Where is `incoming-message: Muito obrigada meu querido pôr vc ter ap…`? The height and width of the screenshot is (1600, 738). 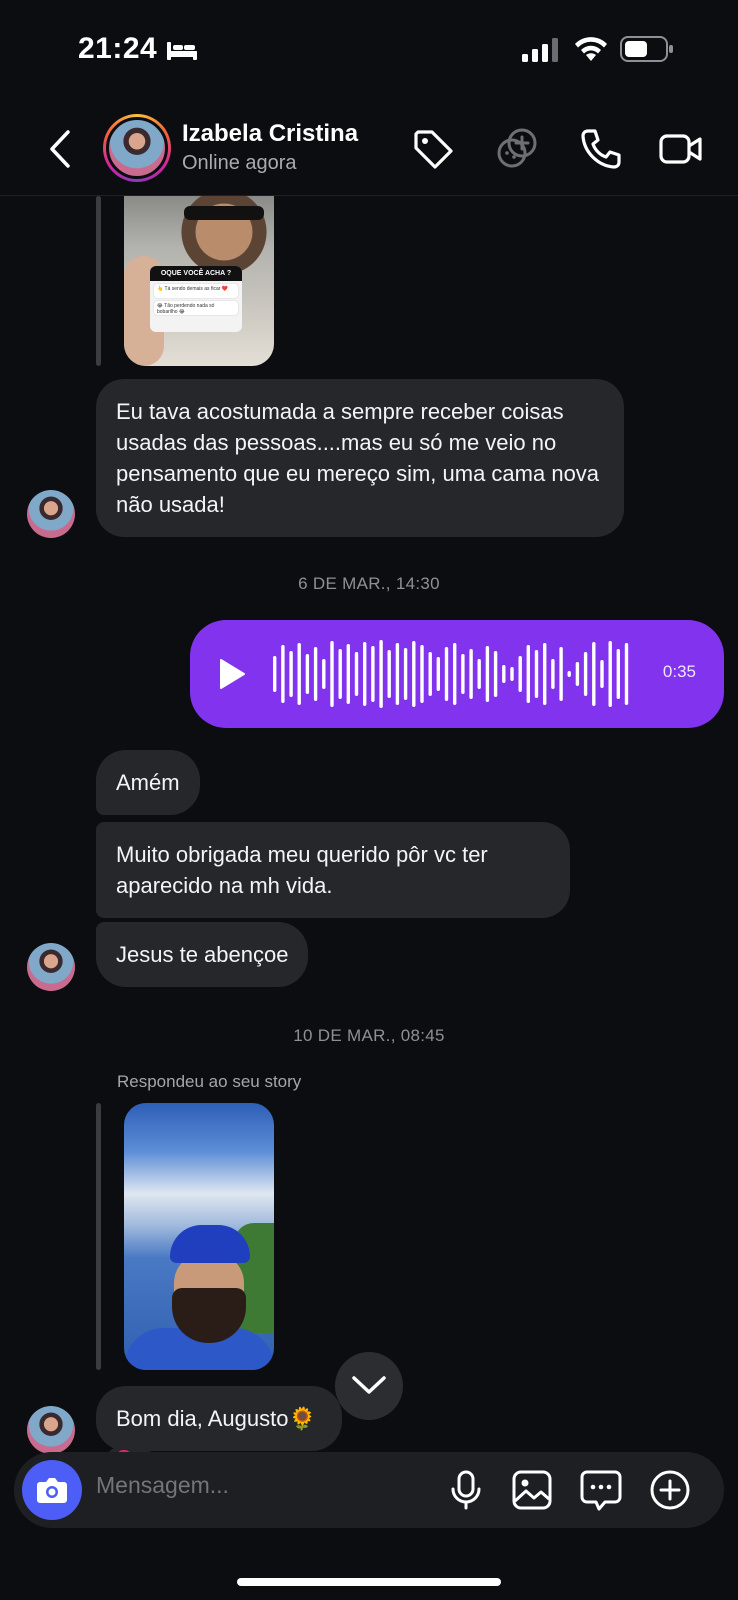 incoming-message: Muito obrigada meu querido pôr vc ter ap… is located at coordinates (333, 870).